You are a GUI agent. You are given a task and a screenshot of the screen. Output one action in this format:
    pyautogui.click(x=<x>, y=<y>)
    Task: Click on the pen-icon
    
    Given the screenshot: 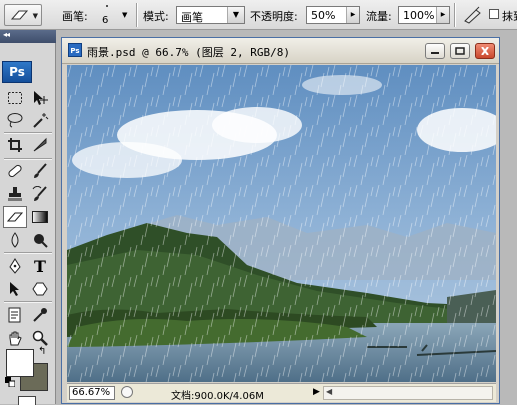 What is the action you would take?
    pyautogui.click(x=15, y=266)
    